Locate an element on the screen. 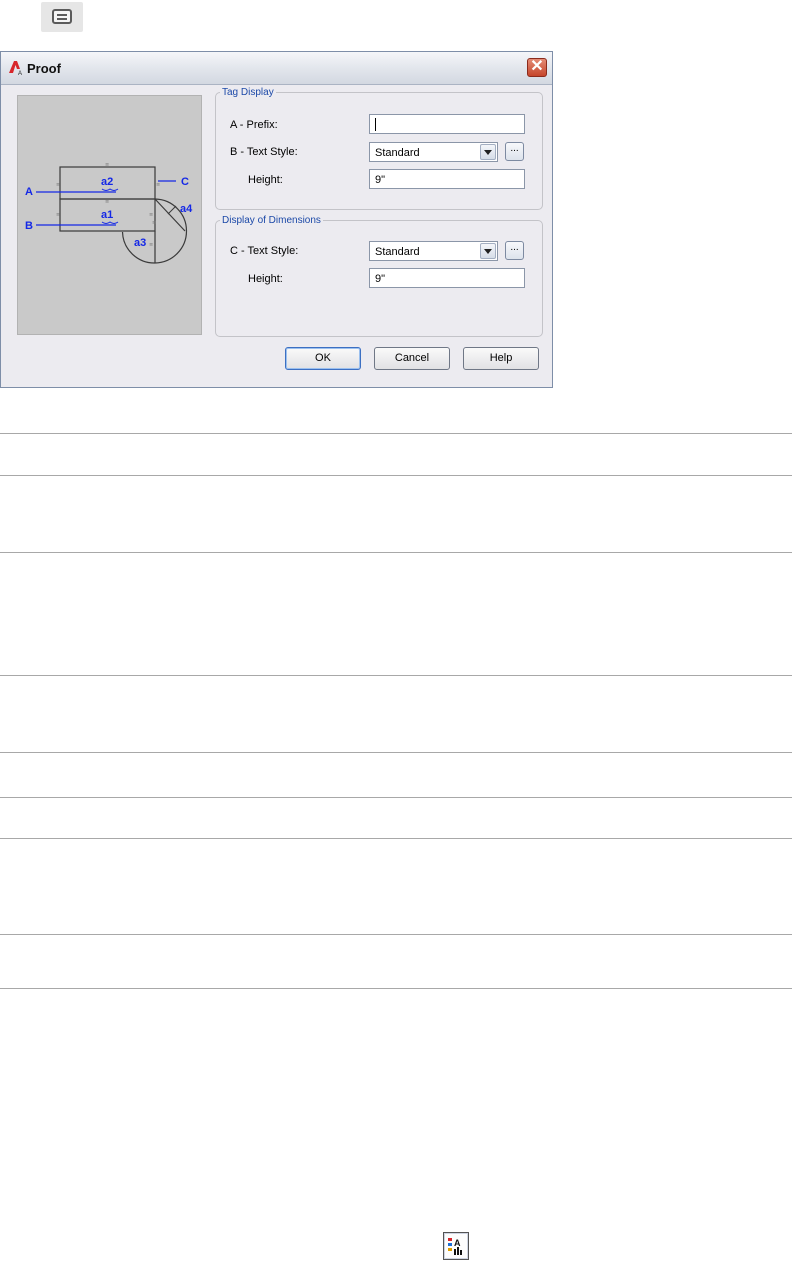 This screenshot has height=1268, width=792. tag-text-style-label: B - Text Style: is located at coordinates (264, 152).